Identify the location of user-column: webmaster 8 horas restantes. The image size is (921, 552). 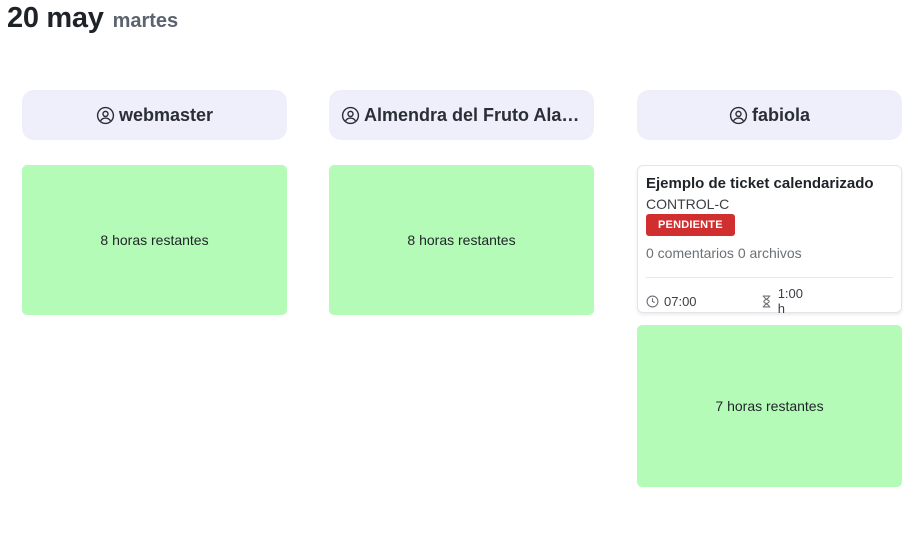
(154, 202).